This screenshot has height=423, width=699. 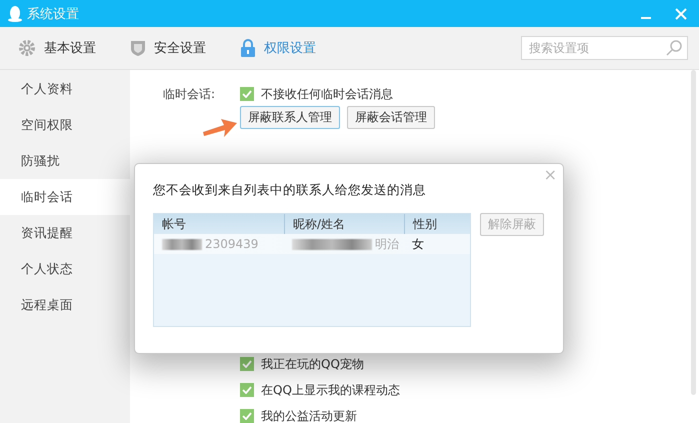 I want to click on name-text: 明治, so click(x=387, y=244).